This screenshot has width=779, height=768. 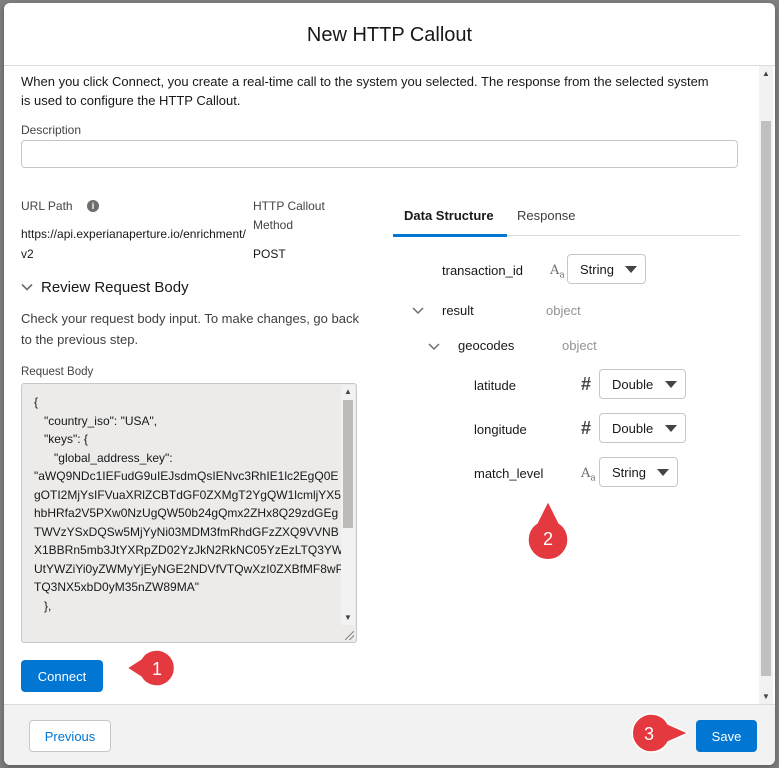 I want to click on callout-label-2: 2, so click(x=548, y=539).